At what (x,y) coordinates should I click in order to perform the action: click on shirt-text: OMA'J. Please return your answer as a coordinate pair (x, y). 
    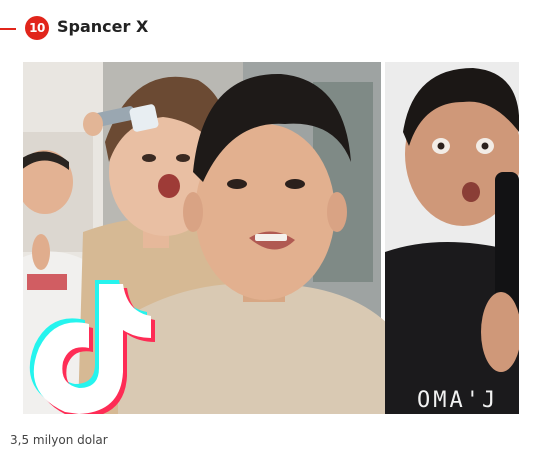
    Looking at the image, I should click on (457, 400).